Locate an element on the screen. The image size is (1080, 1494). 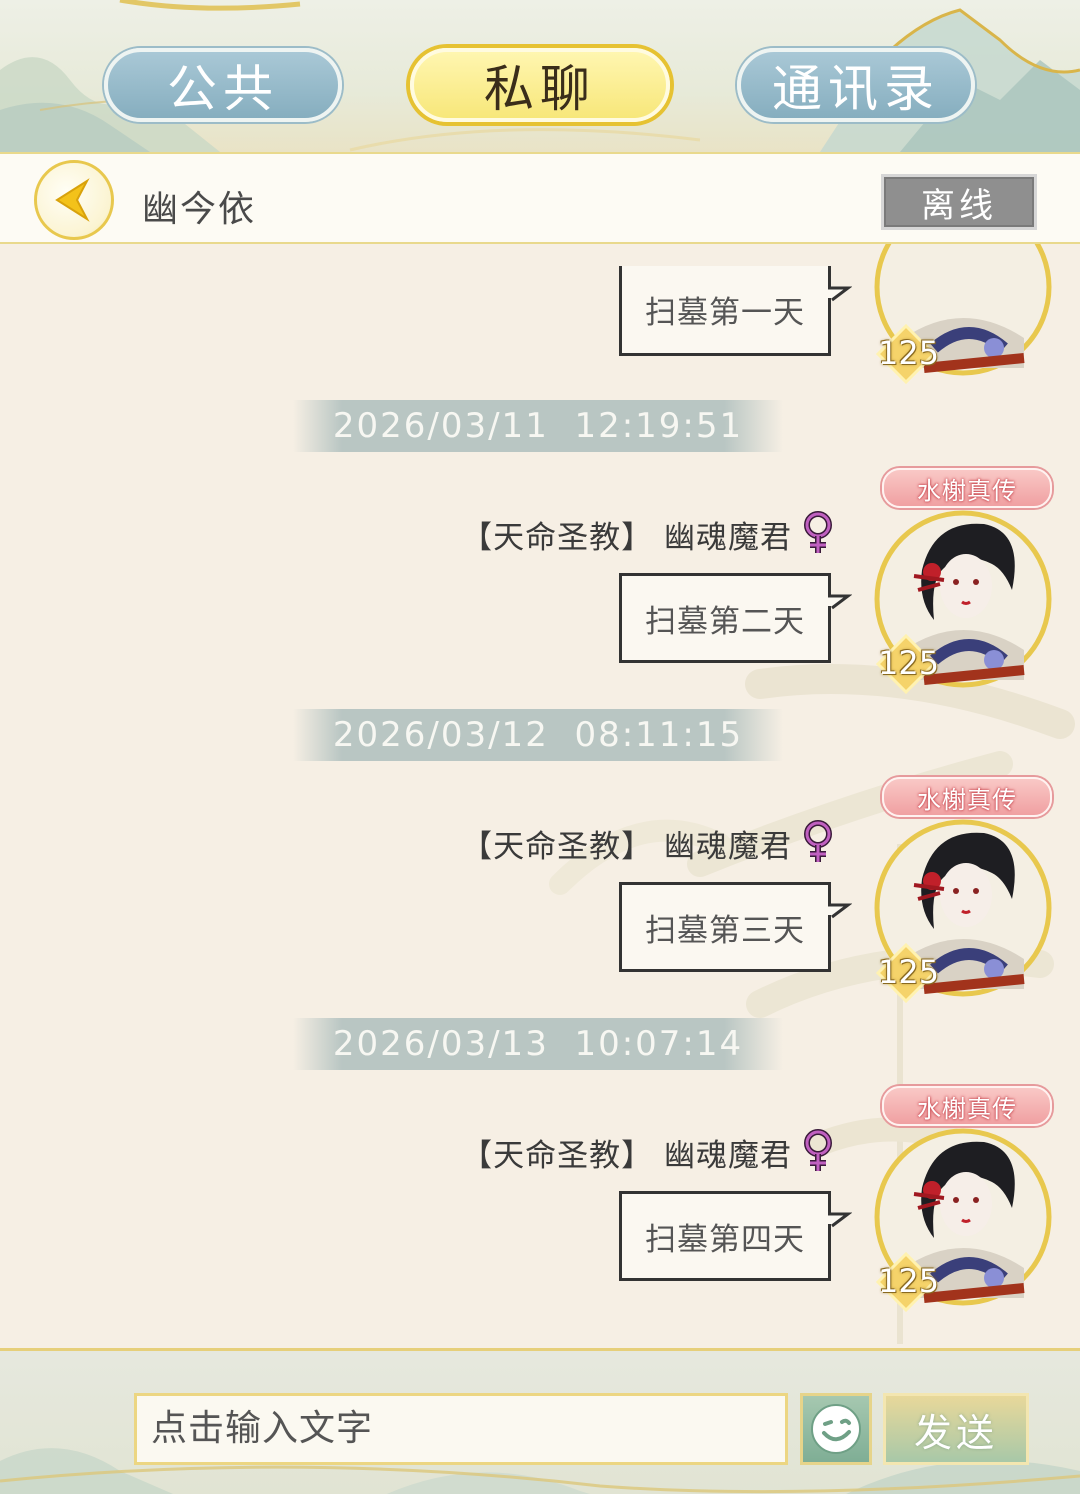
message-input-bar: 点击输入文字 发送 is located at coordinates (540, 1421).